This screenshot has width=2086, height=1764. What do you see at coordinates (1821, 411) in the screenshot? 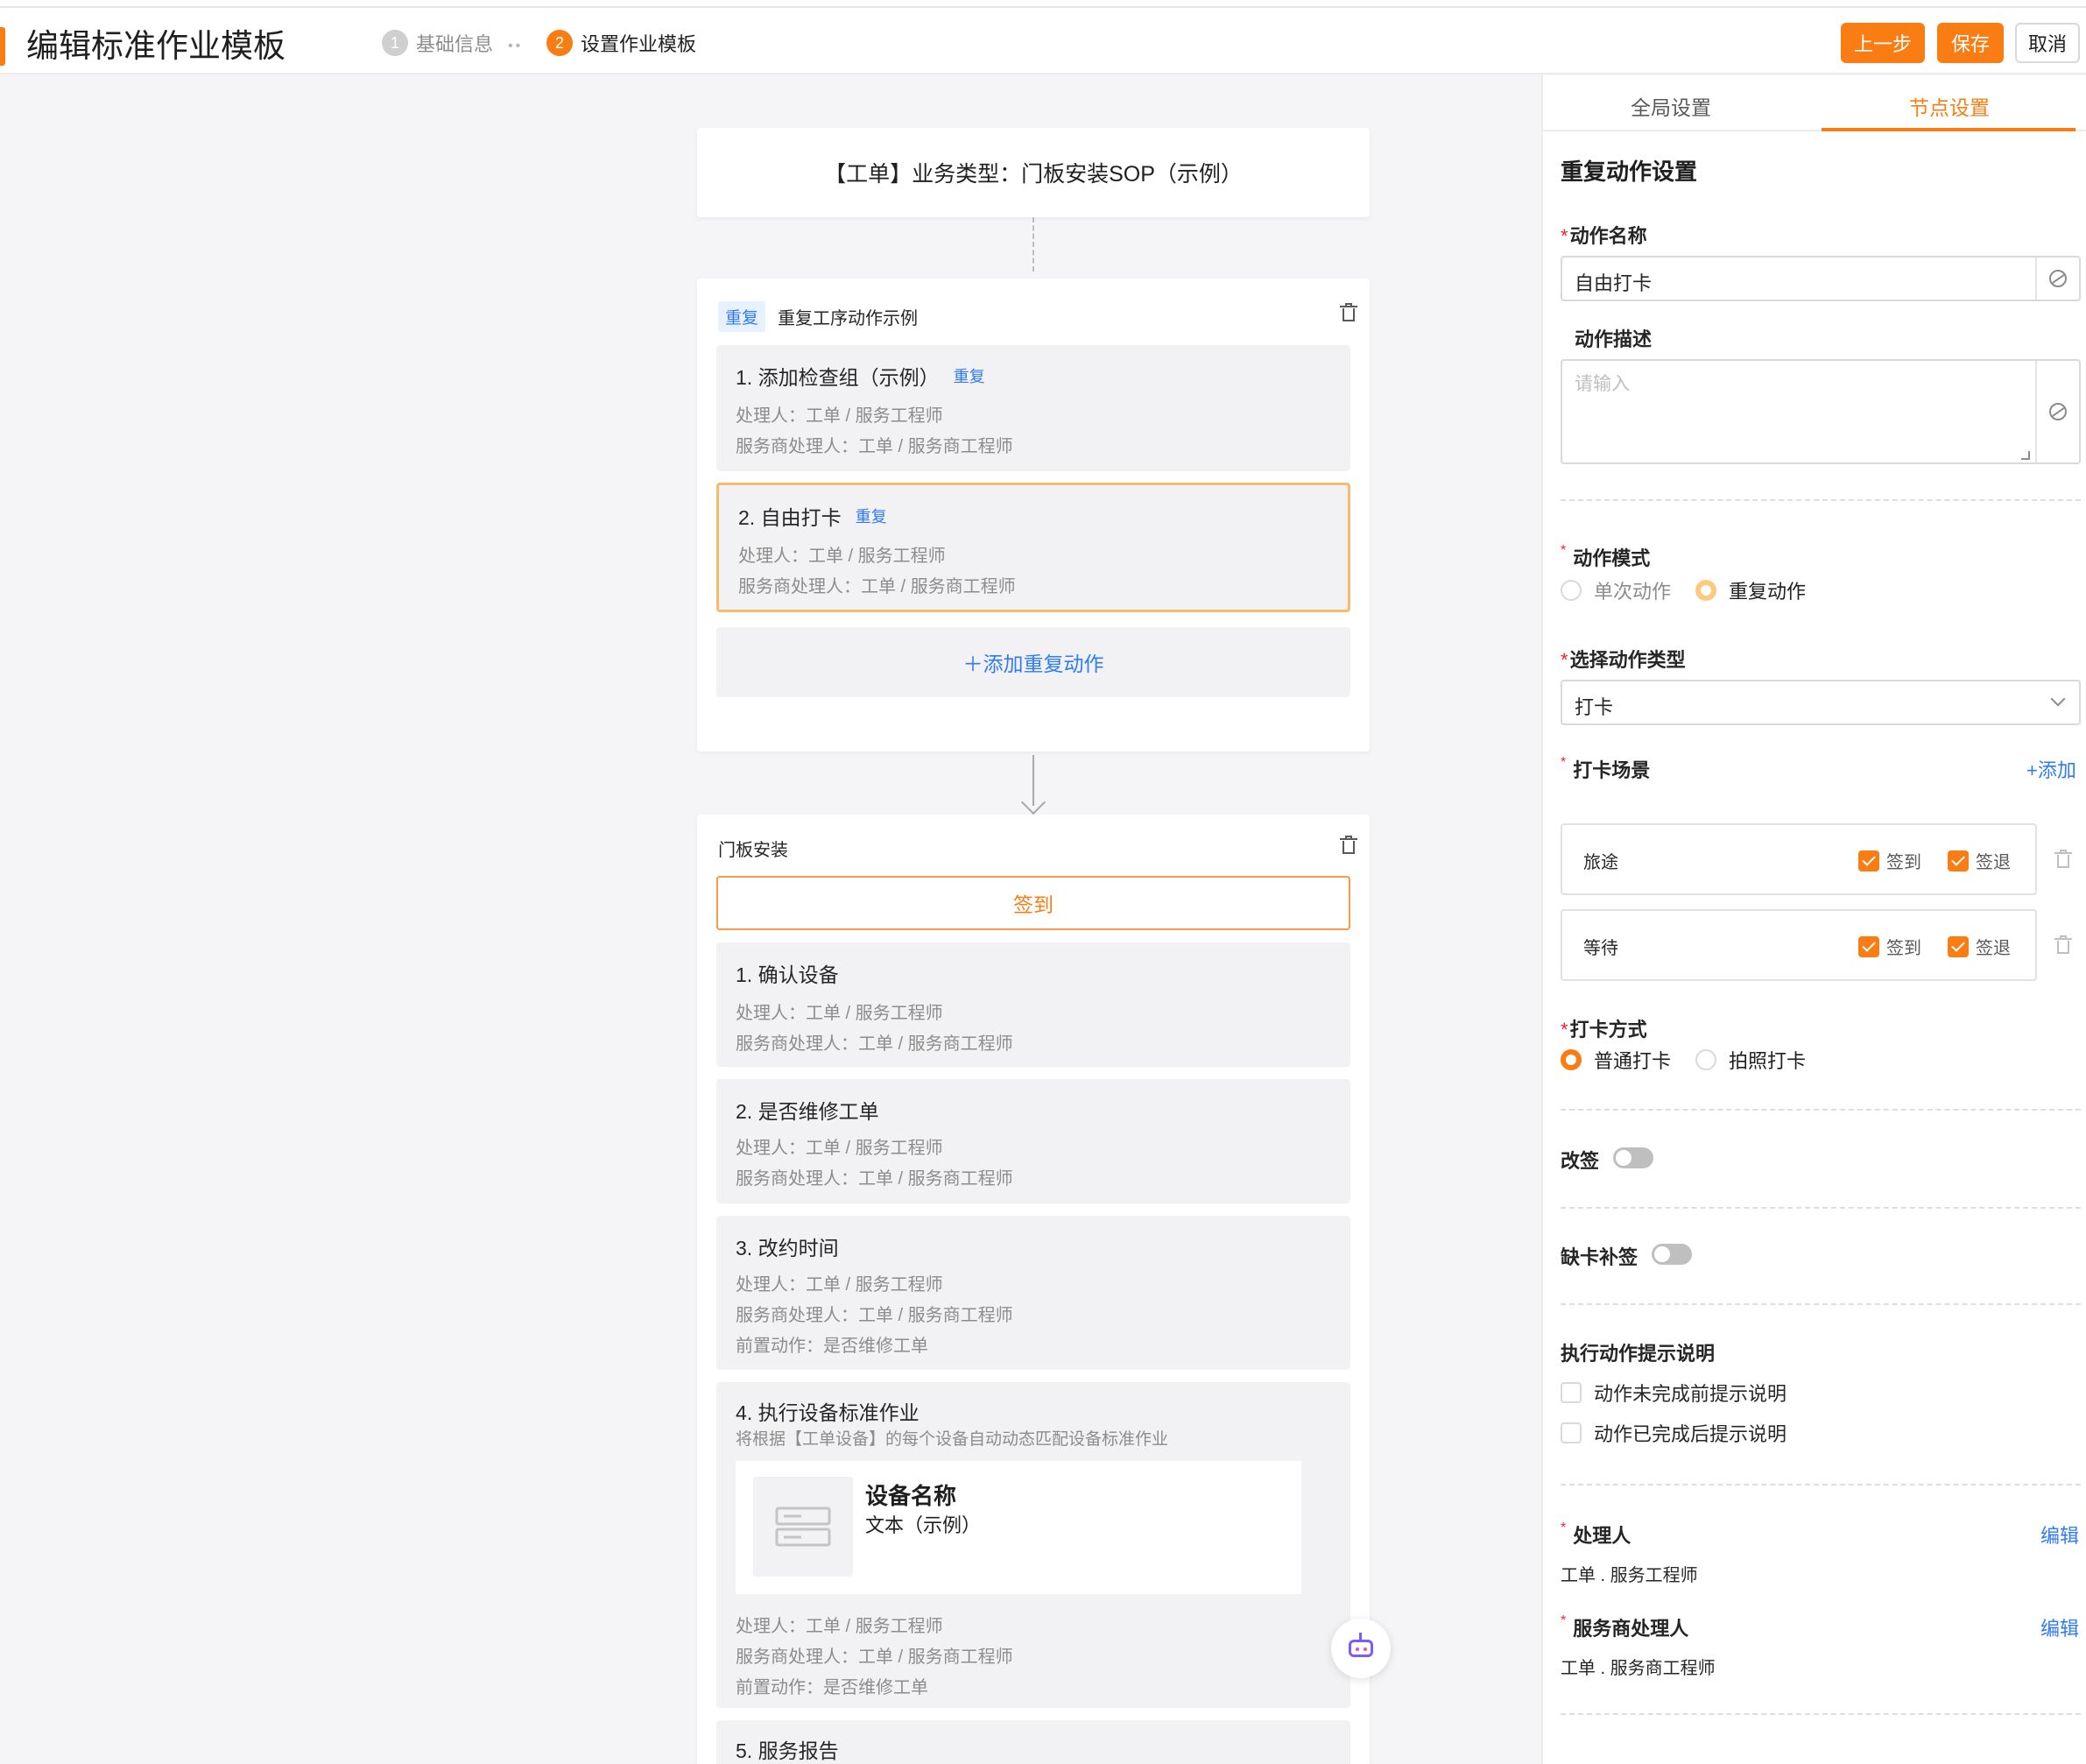
I see `action-desc-textarea: 请输入` at bounding box center [1821, 411].